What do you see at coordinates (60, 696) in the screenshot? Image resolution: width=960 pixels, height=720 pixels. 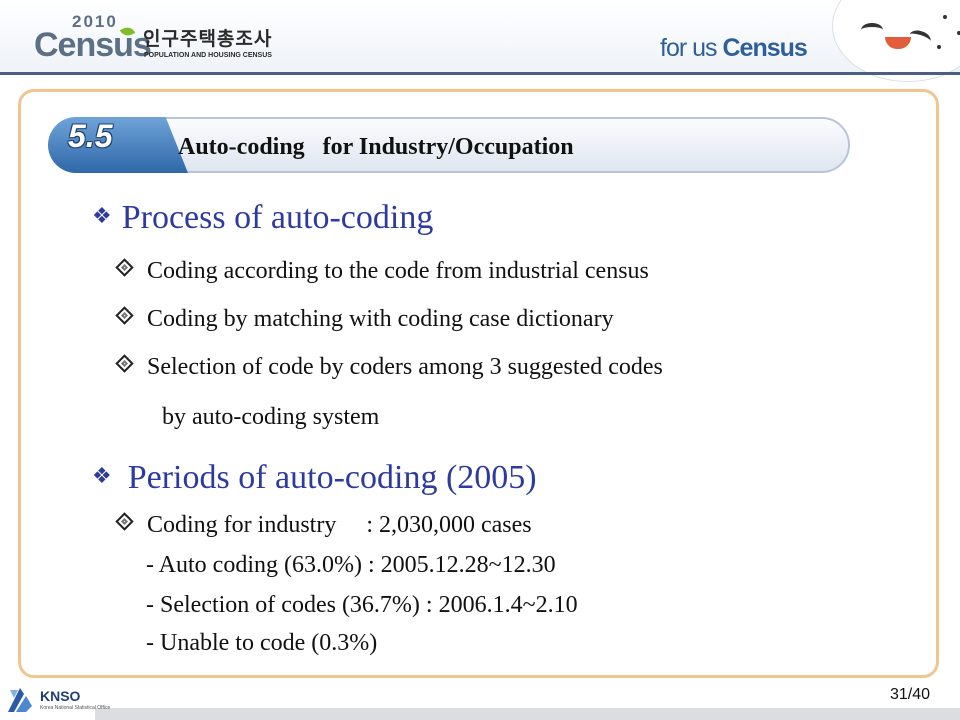 I see `knso-label: KNSO` at bounding box center [60, 696].